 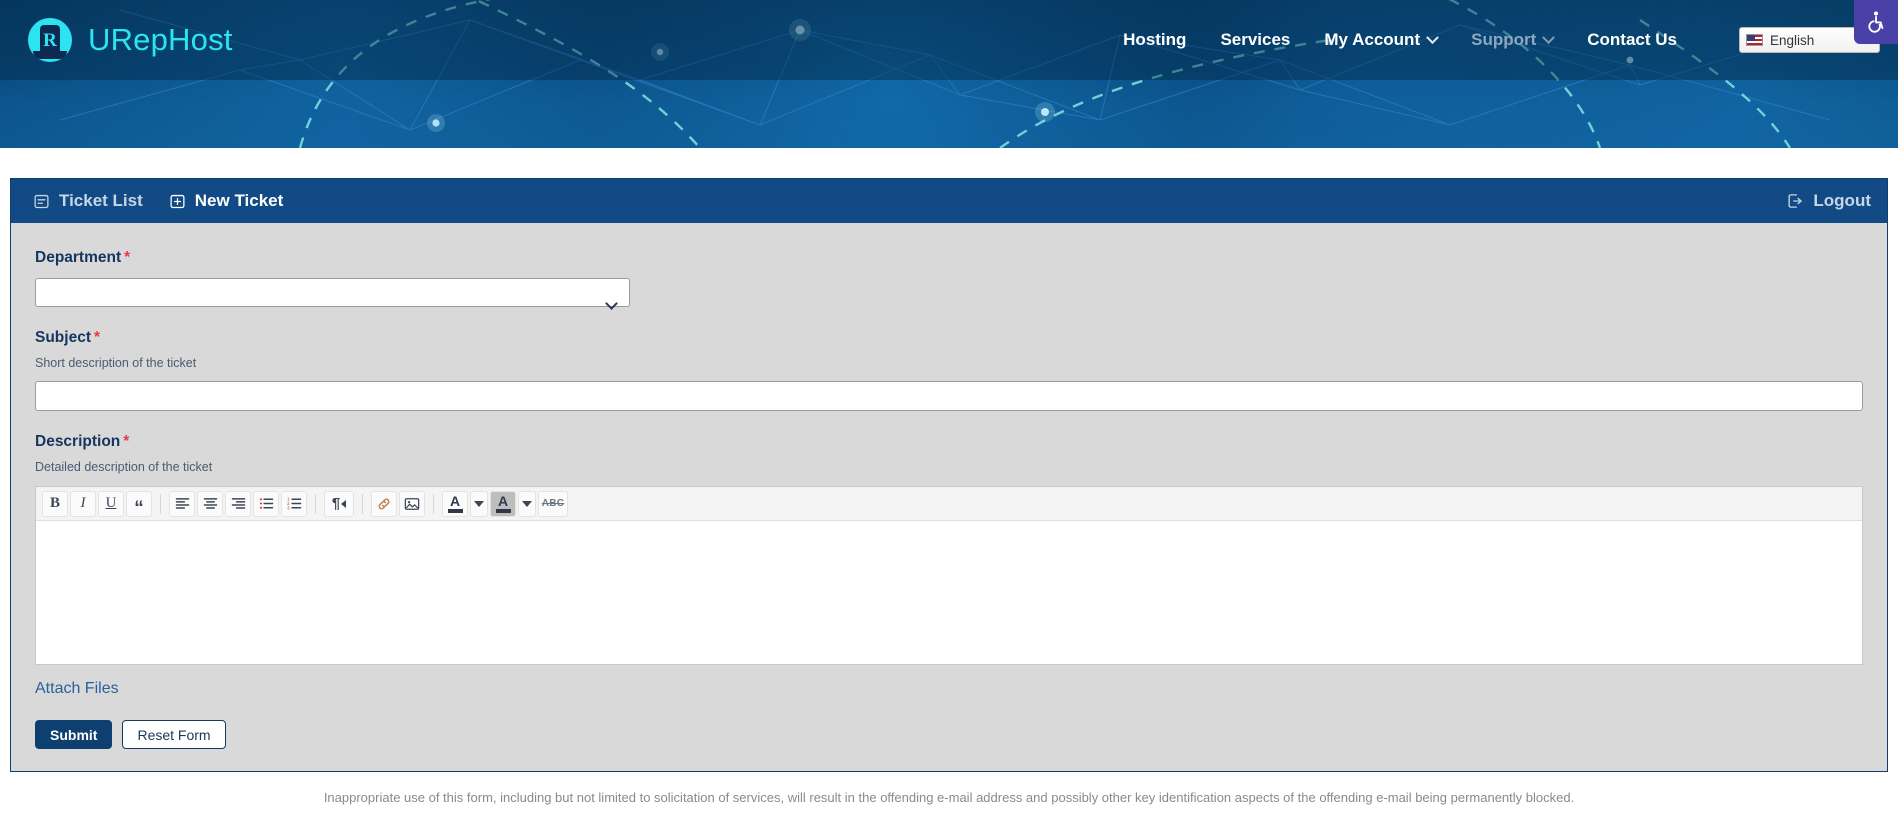 I want to click on text-direction-rtl-icon: ¶, so click(x=339, y=503).